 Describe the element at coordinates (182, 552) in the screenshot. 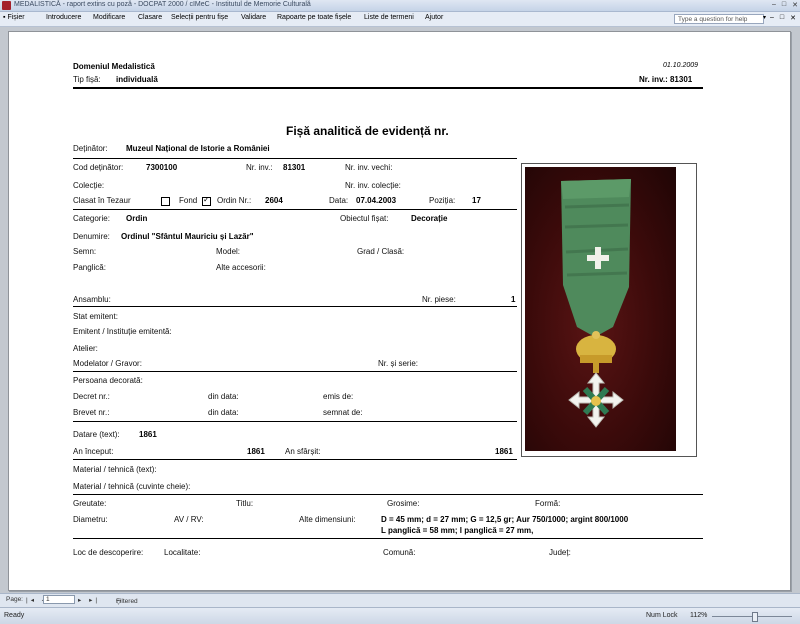

I see `localitate-label: Localitate:` at that location.